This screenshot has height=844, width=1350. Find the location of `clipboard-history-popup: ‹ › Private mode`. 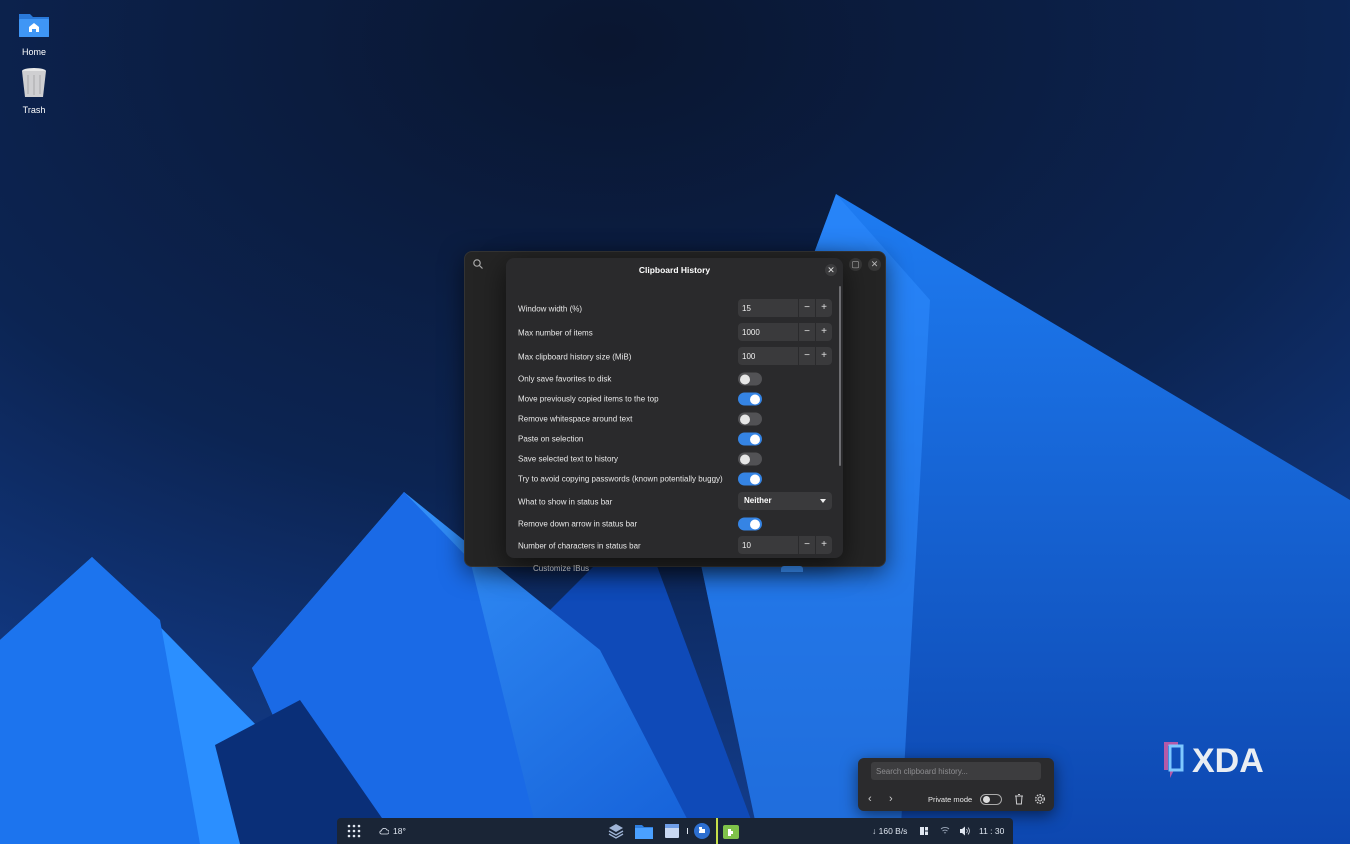

clipboard-history-popup: ‹ › Private mode is located at coordinates (956, 784).